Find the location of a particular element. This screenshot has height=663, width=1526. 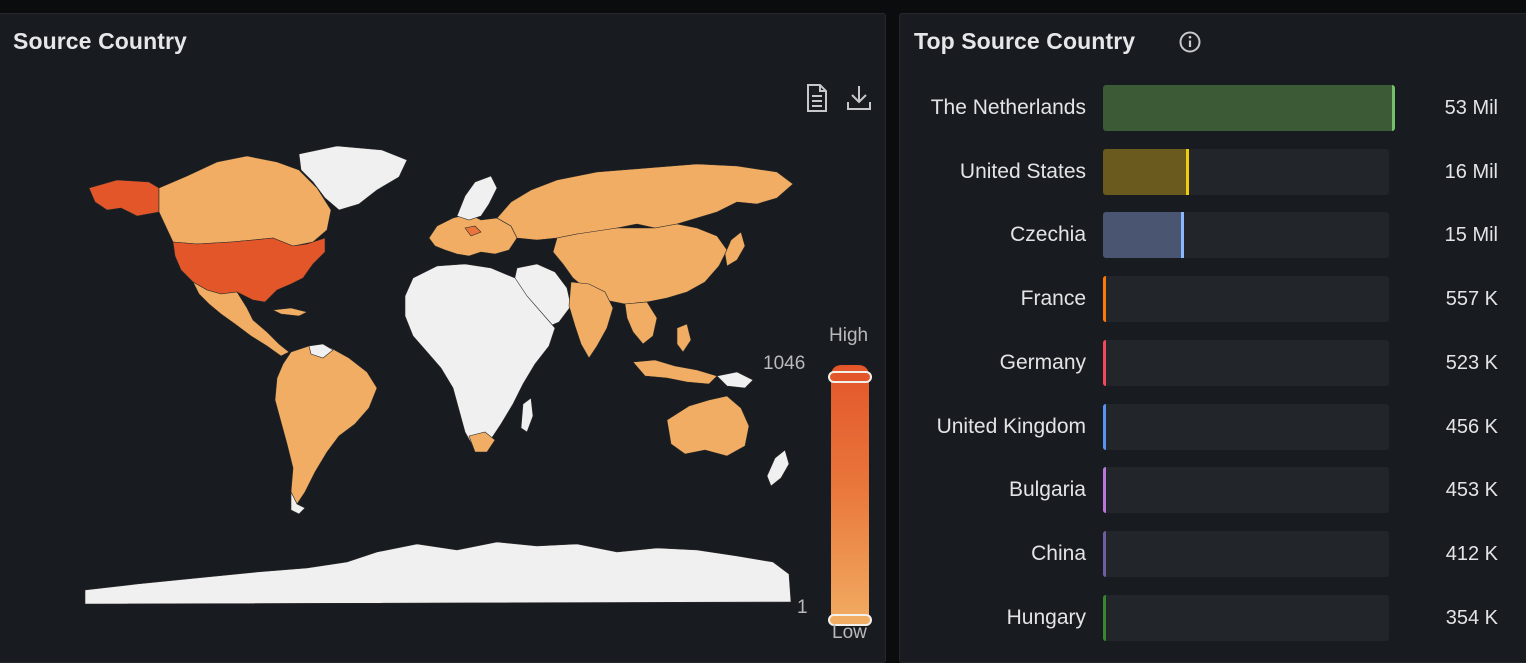

bar-row: Hungary 354 K is located at coordinates (1213, 618).